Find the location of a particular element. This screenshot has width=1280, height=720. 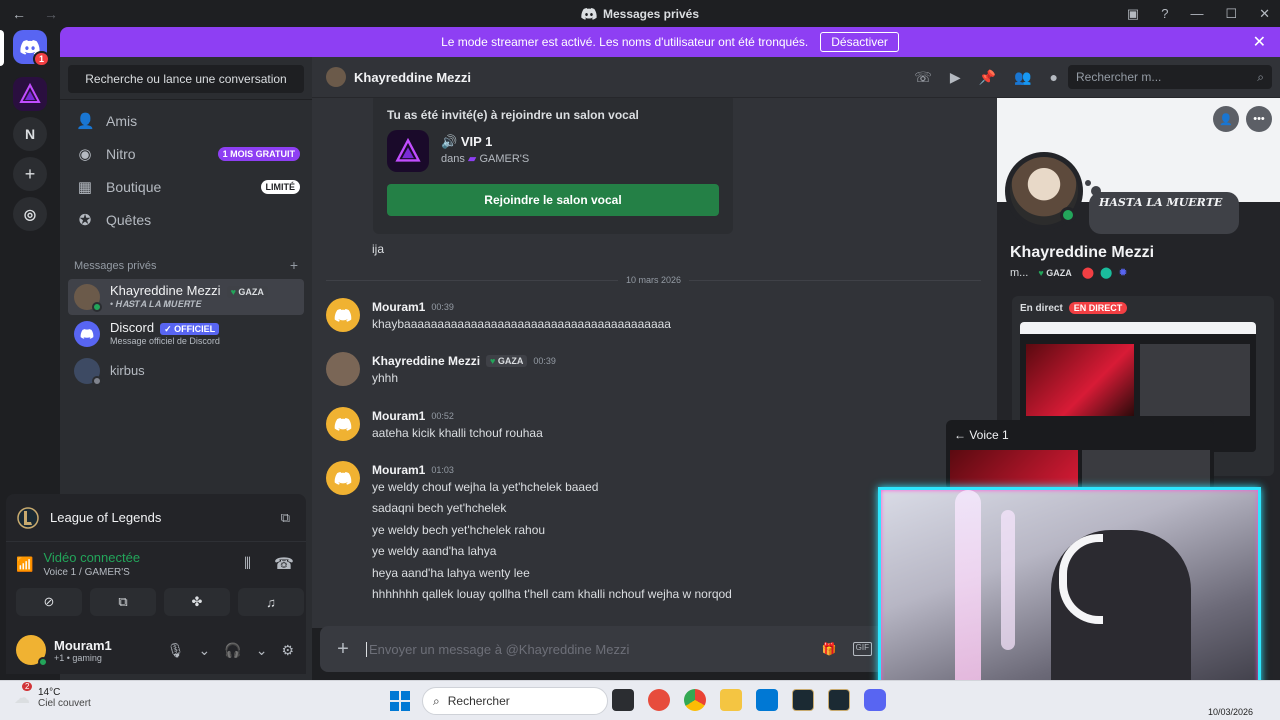

conversation-search-button: Recherche ou lance une conversation is located at coordinates (186, 79).